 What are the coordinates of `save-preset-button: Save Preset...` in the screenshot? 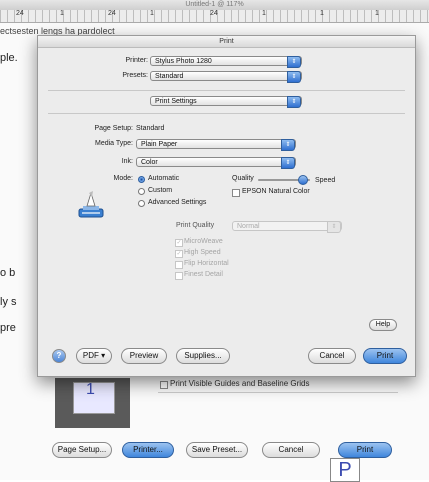 It's located at (217, 450).